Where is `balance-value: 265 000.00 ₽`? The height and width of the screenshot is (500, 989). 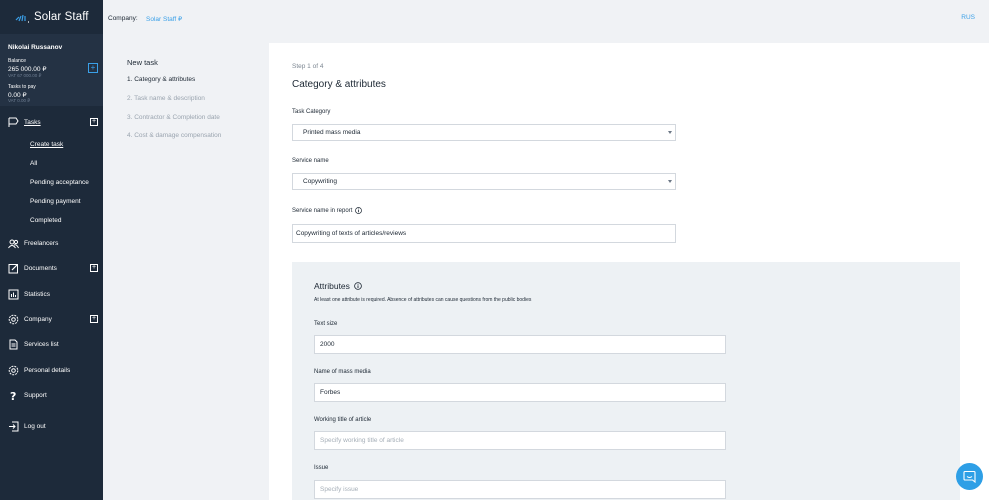 balance-value: 265 000.00 ₽ is located at coordinates (27, 69).